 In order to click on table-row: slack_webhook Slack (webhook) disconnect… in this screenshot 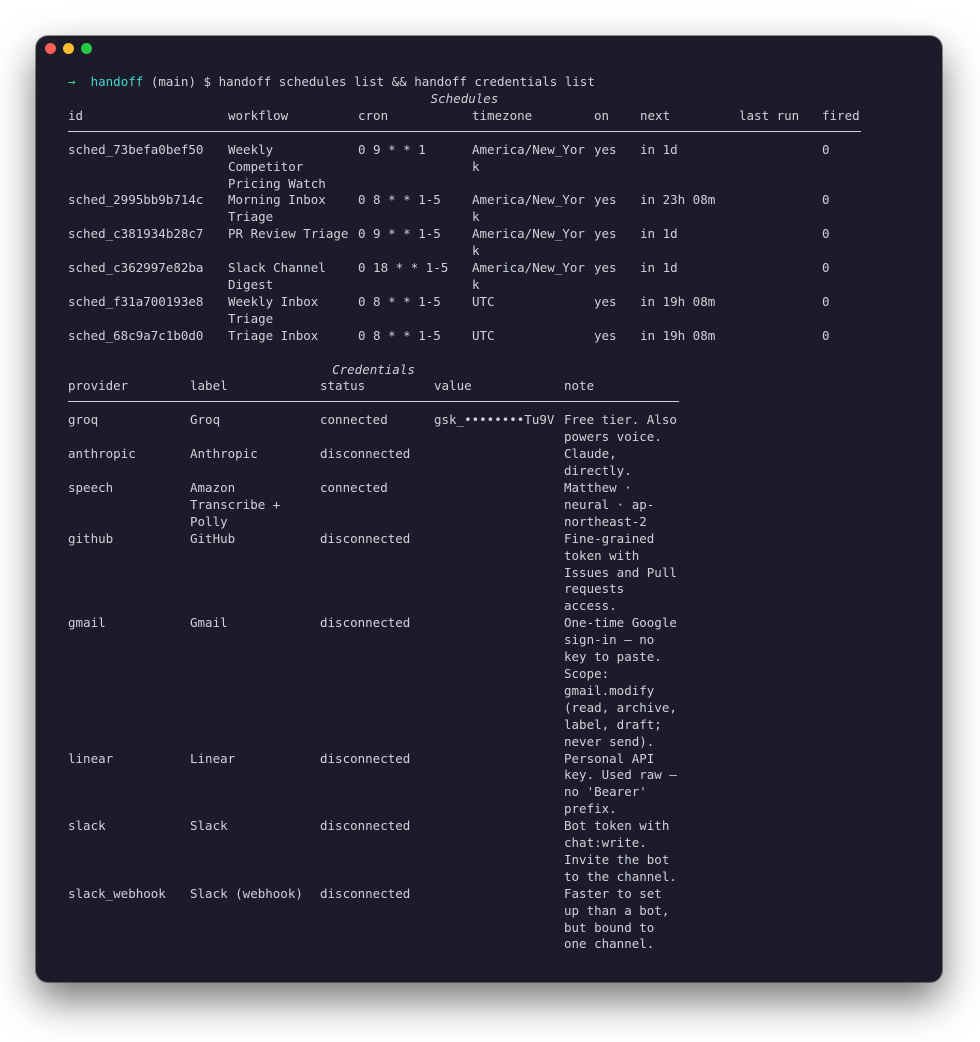, I will do `click(373, 920)`.